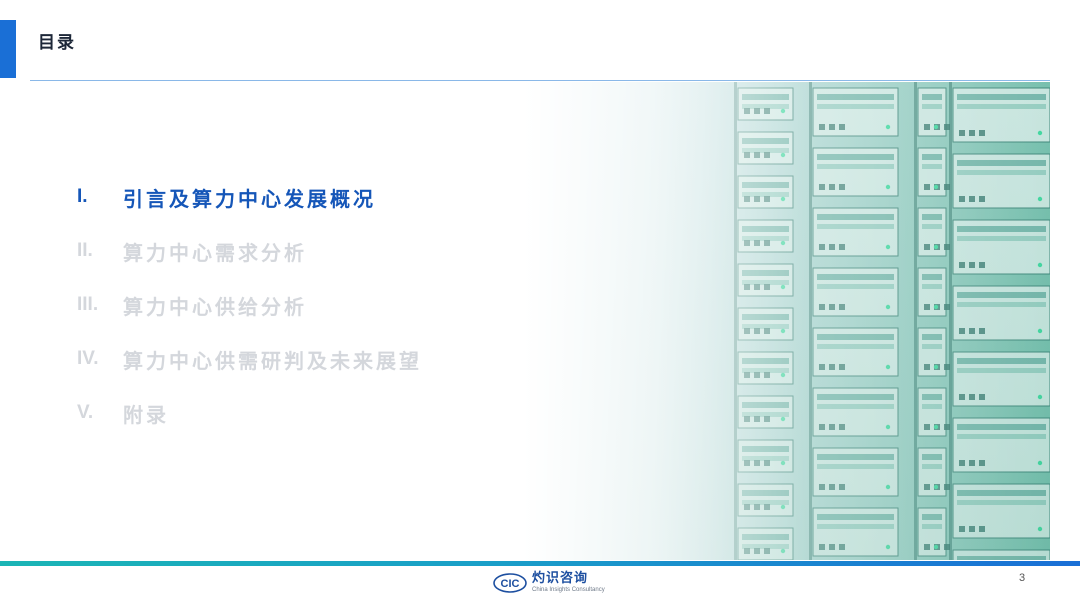 The image size is (1080, 607). I want to click on toc-item-label: 算力中心供给分析, so click(215, 306).